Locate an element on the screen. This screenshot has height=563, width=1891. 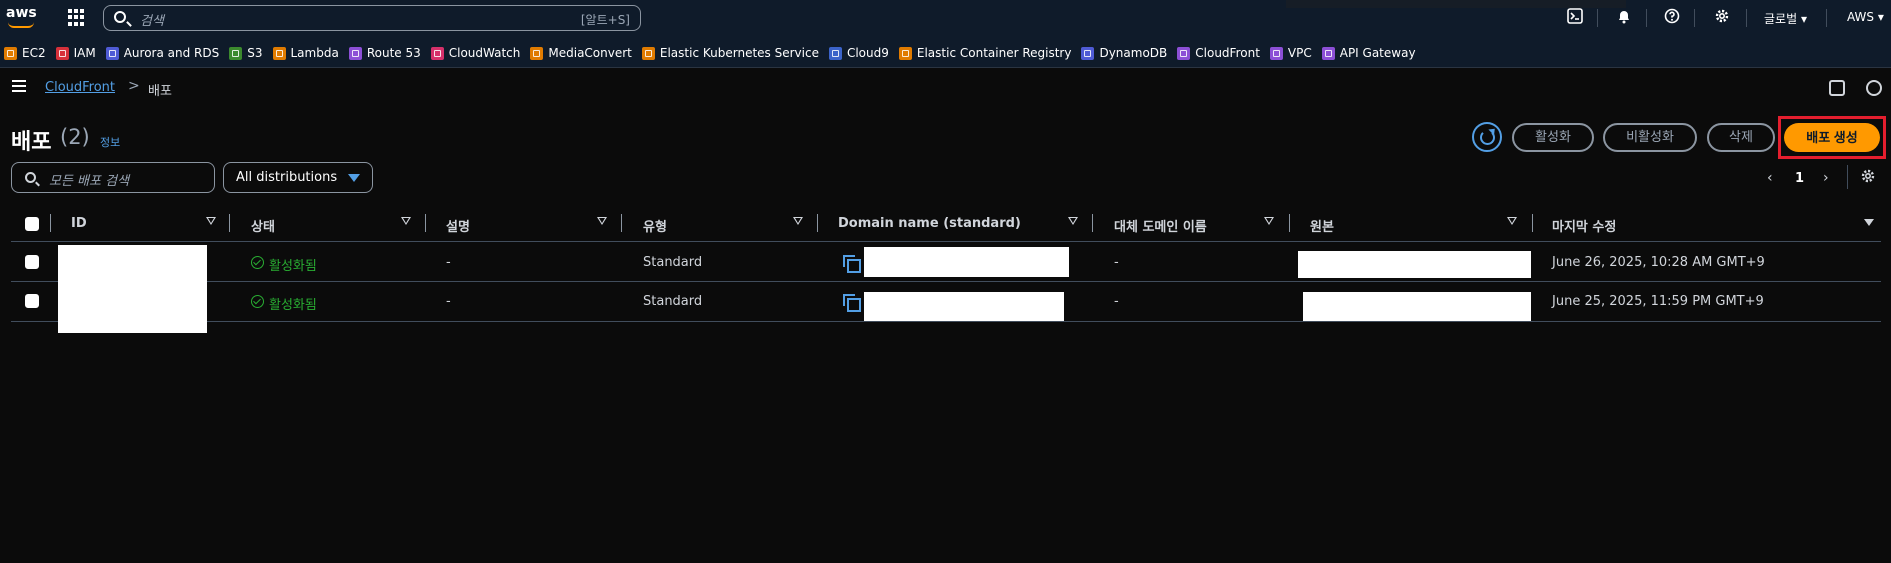
page-title: 배포 is located at coordinates (31, 142).